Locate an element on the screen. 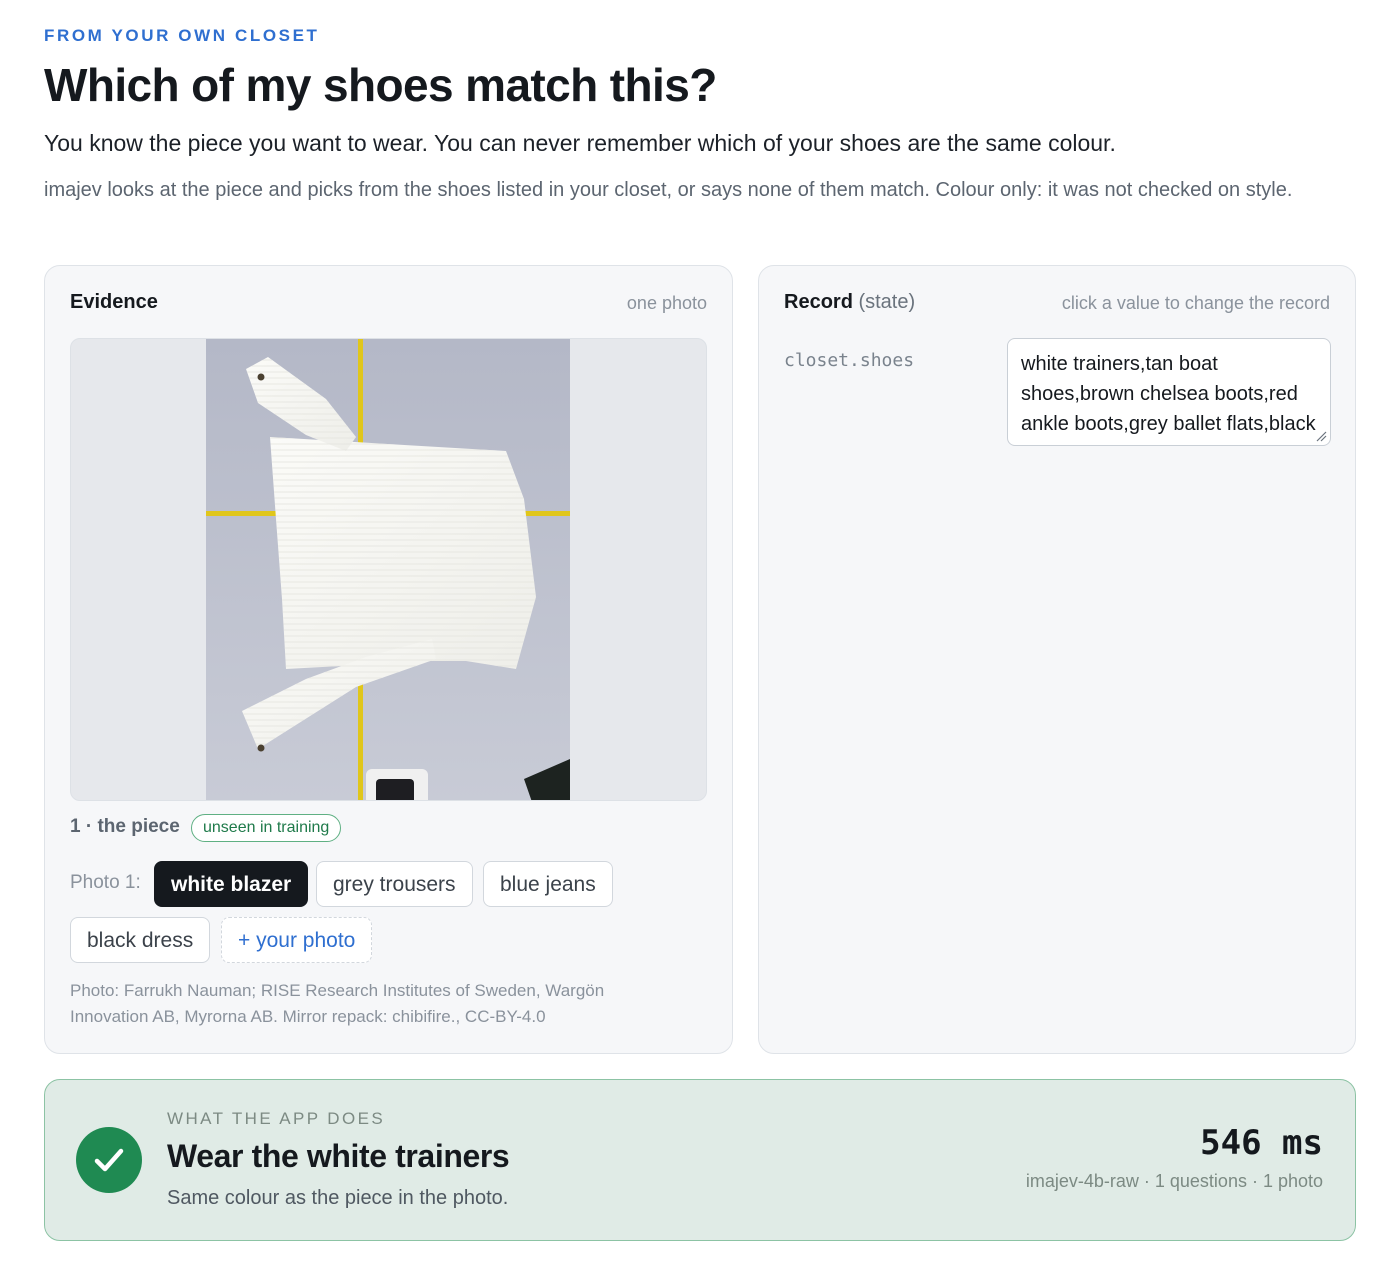  chip-white-blazer: white blazer is located at coordinates (231, 884).